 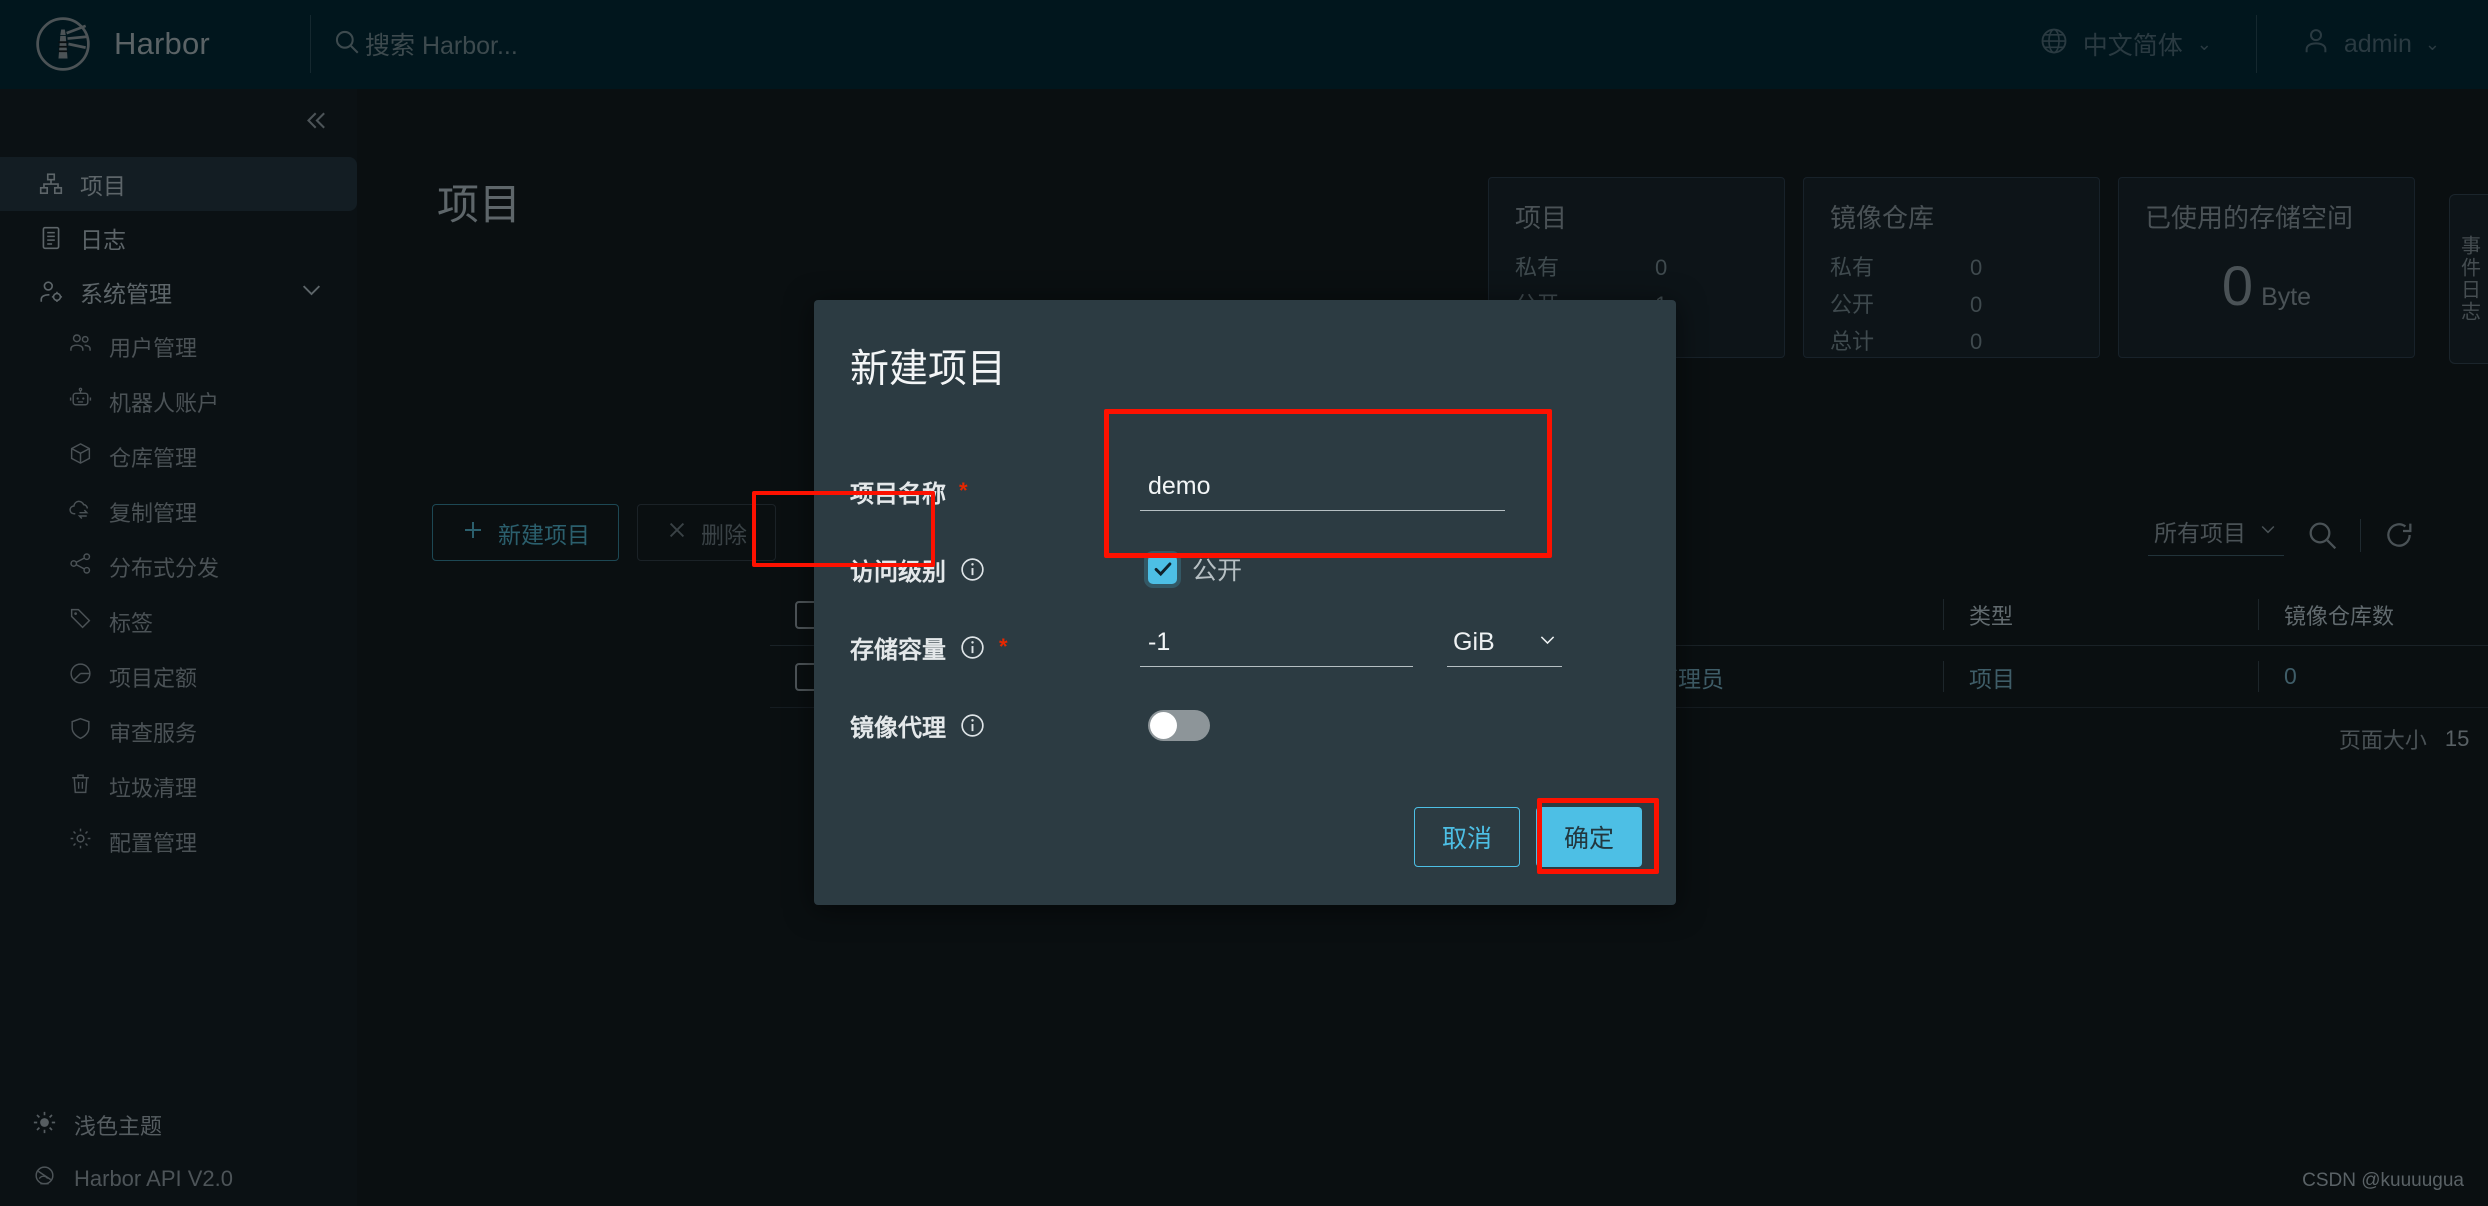 I want to click on project-name-input, so click(x=1322, y=491).